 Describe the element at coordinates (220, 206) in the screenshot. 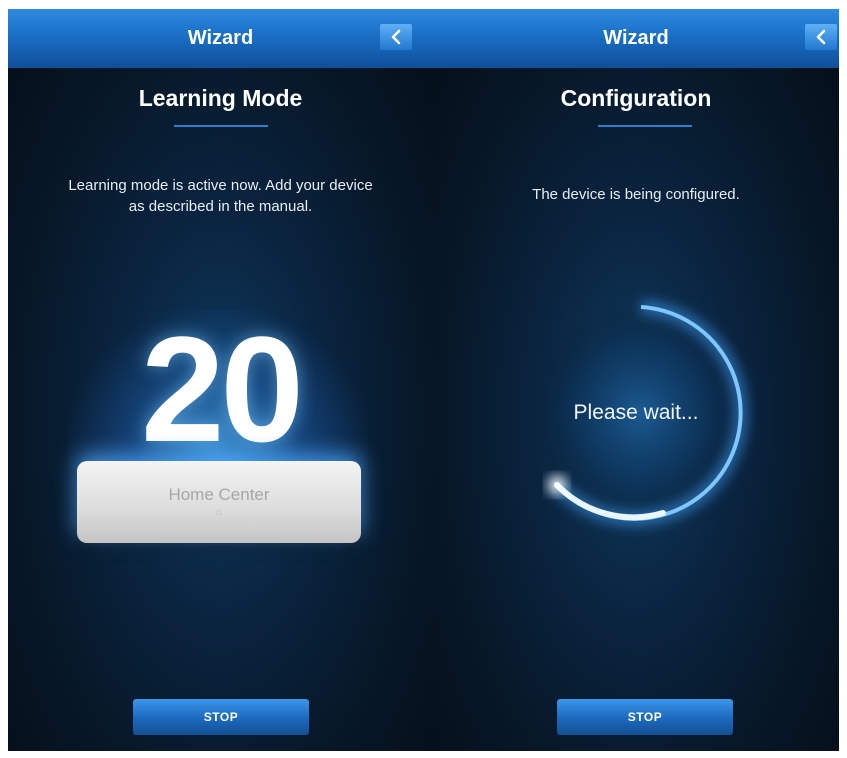

I see `description-line-2: as described in the manual.` at that location.